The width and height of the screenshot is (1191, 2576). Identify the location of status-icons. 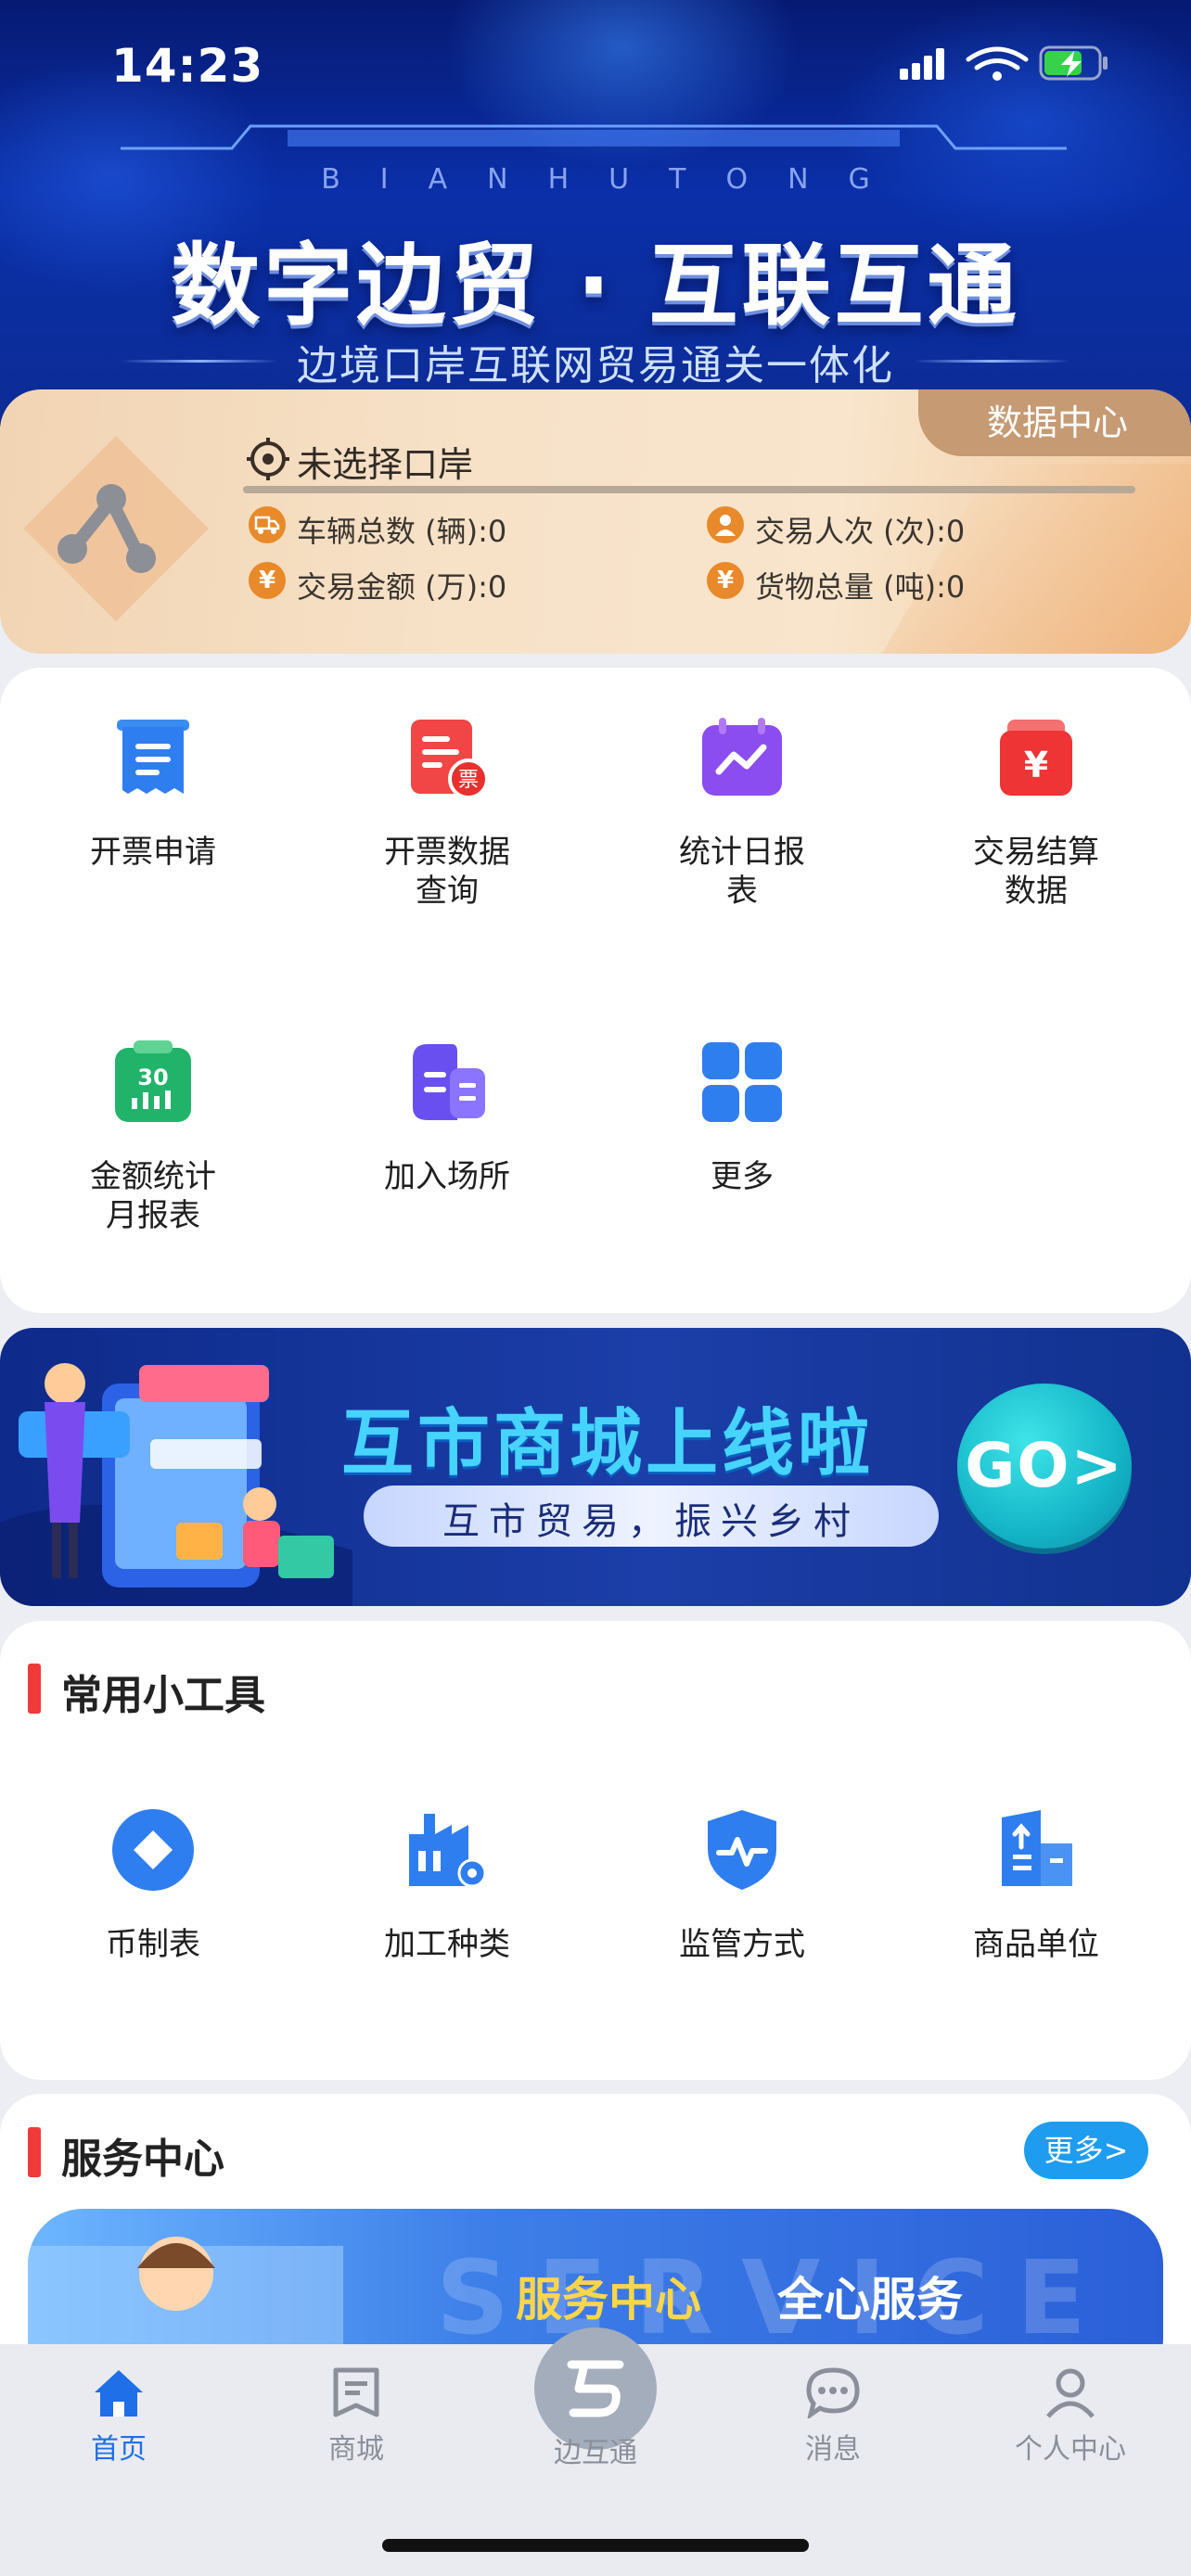
(1010, 68).